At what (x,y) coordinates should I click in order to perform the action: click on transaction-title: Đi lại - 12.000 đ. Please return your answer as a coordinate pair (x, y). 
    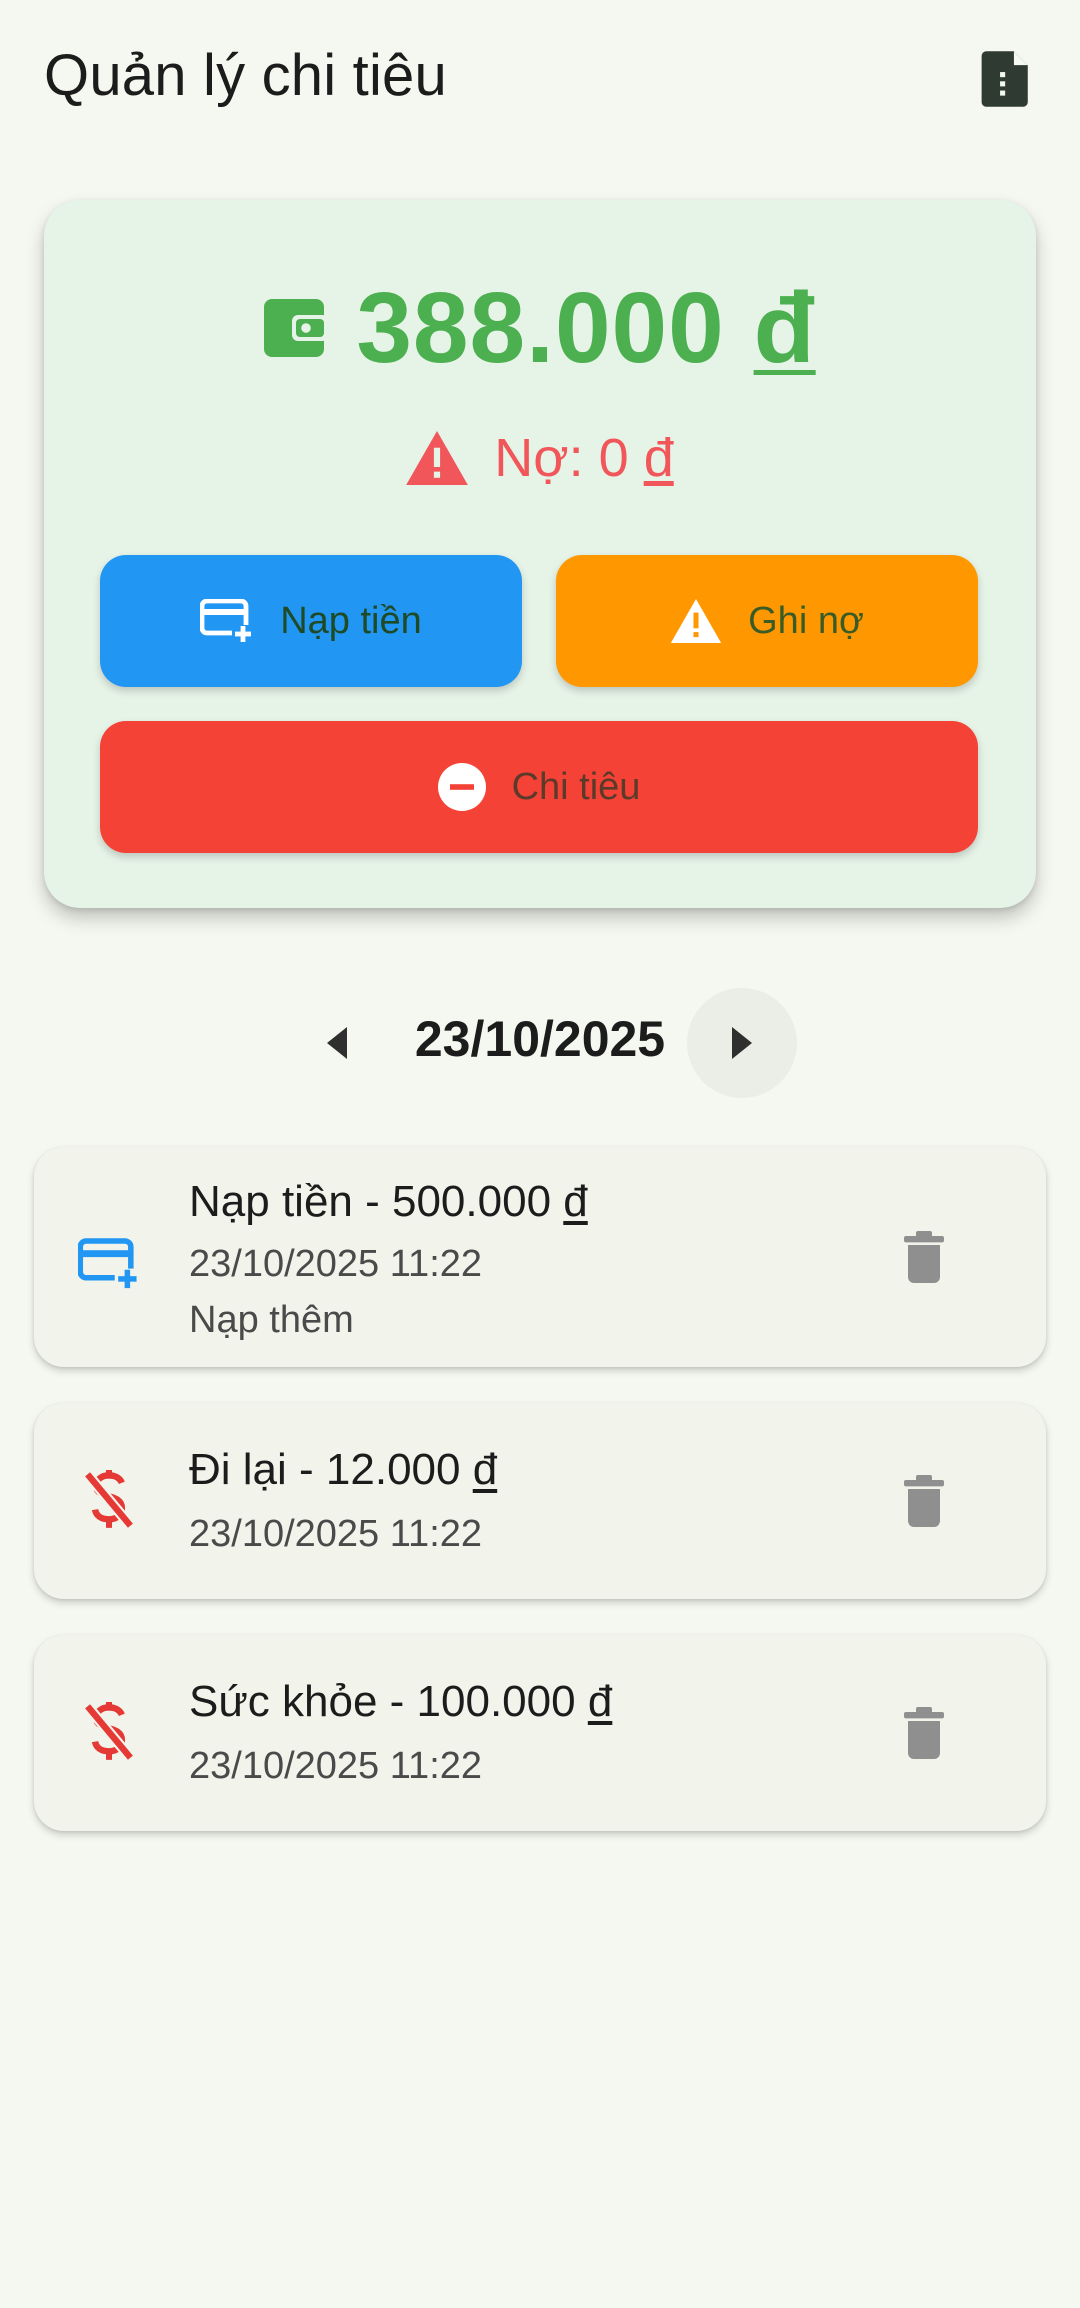
    Looking at the image, I should click on (343, 1470).